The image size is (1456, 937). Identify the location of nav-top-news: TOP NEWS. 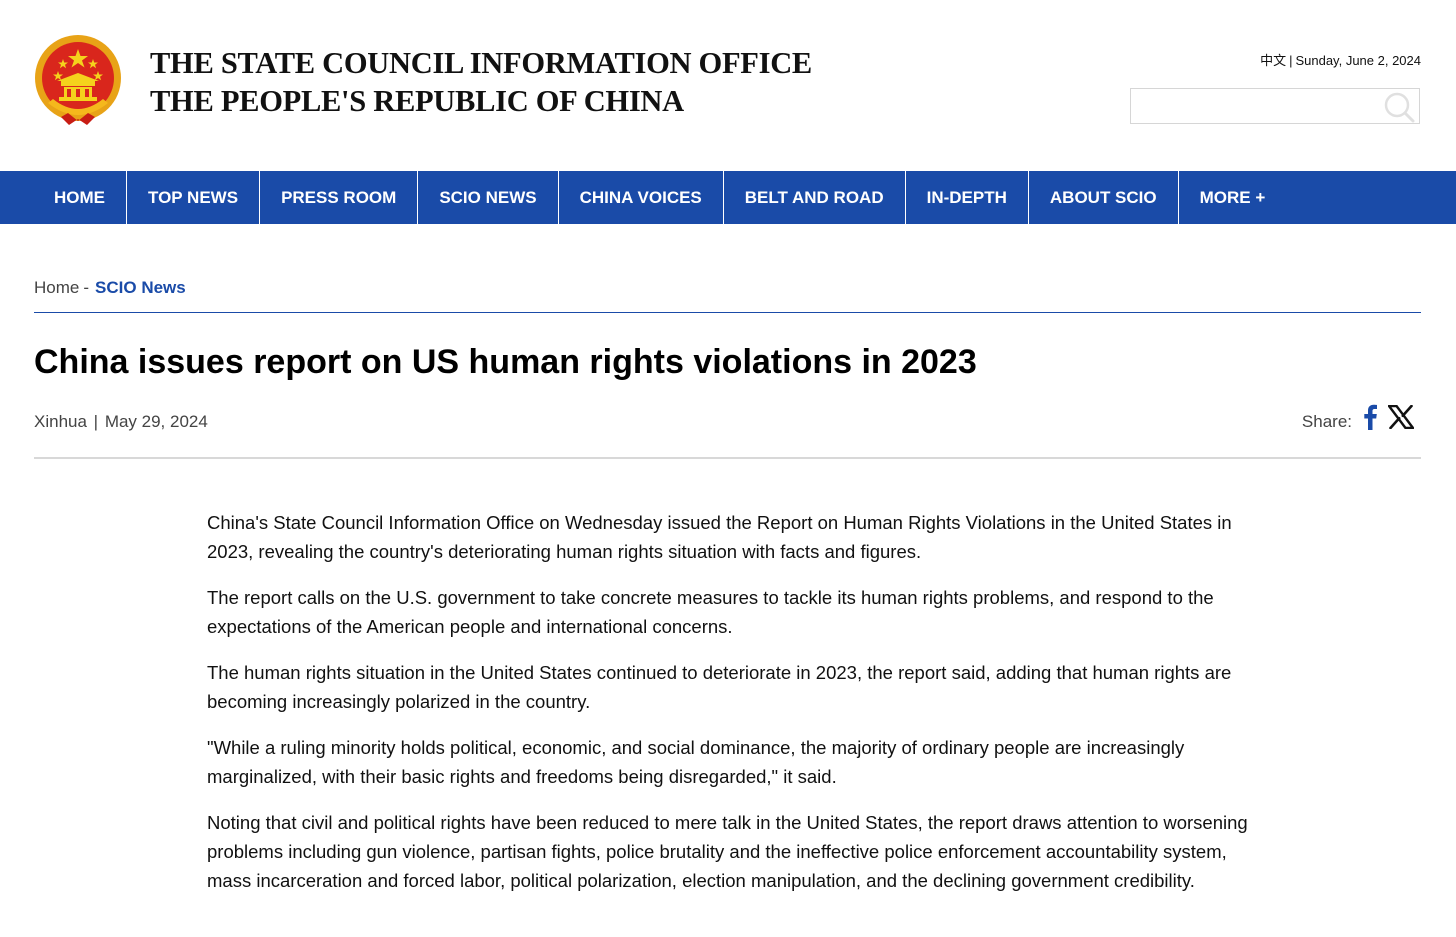
(194, 197).